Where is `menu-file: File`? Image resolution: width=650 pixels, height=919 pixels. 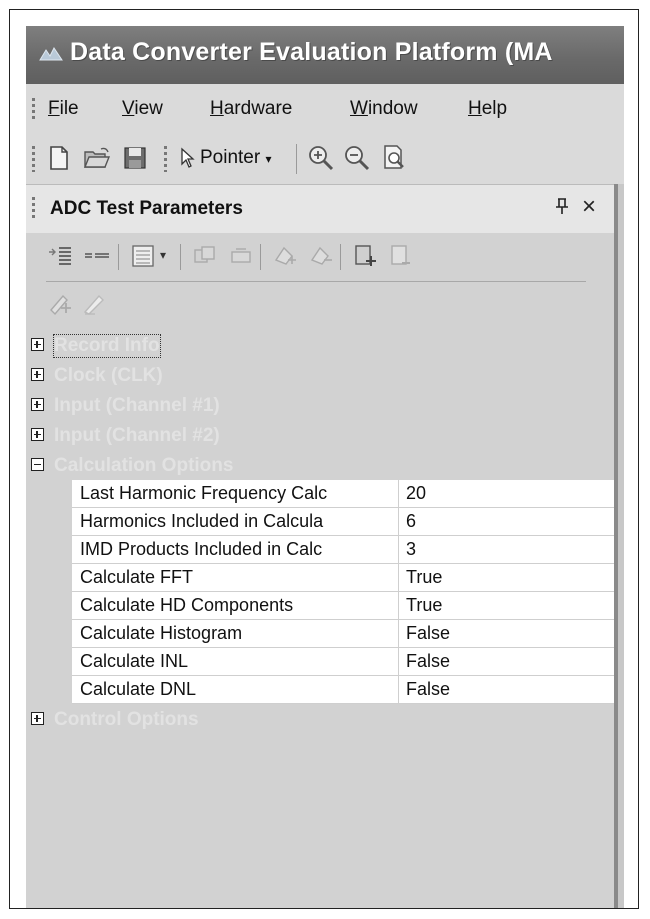 menu-file: File is located at coordinates (63, 109).